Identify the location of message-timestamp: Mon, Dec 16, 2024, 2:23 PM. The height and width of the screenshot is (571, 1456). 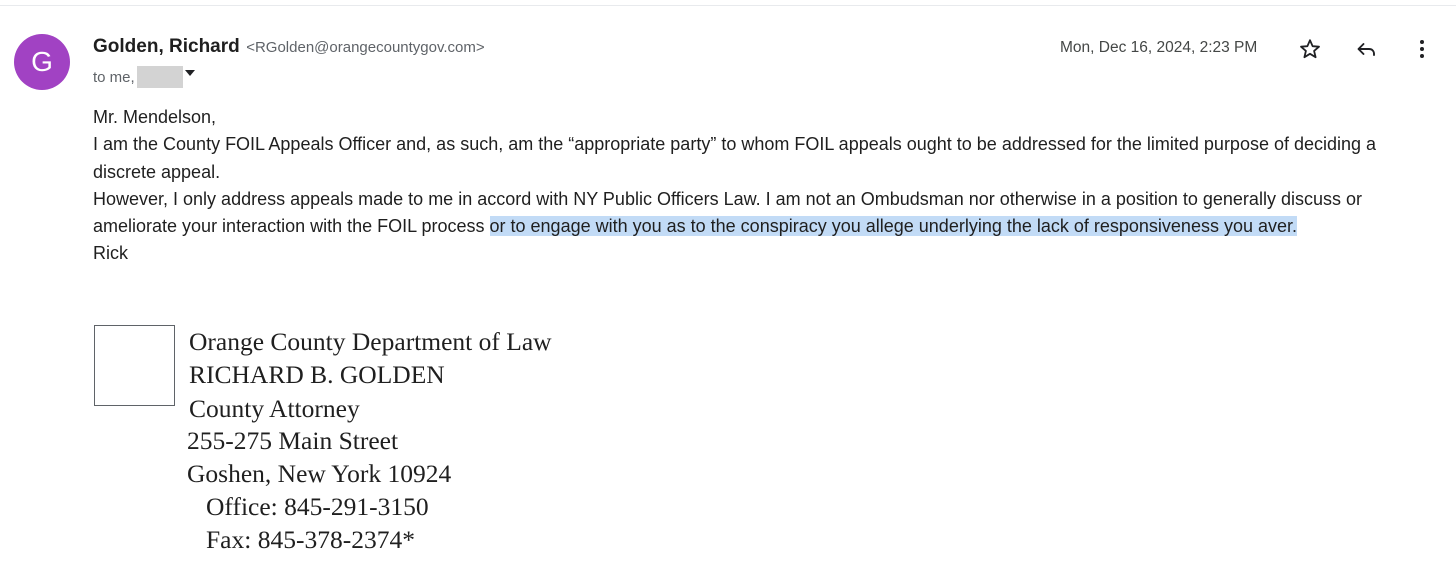
(1159, 47).